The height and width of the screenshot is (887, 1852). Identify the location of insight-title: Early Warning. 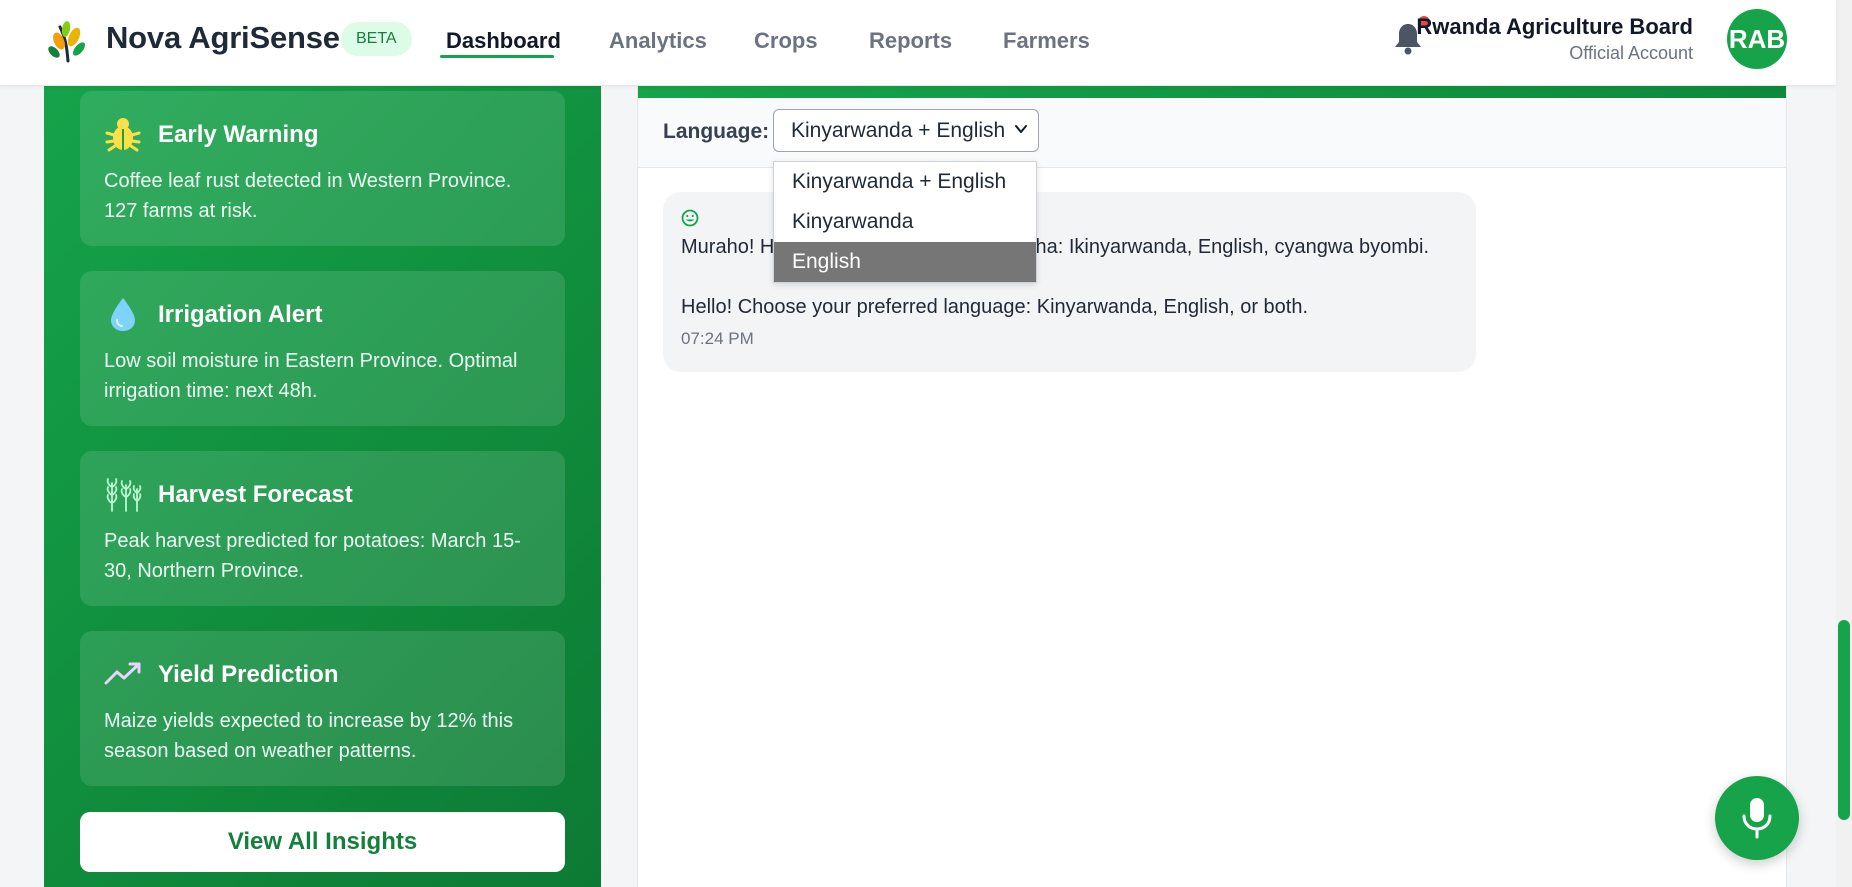
(238, 134).